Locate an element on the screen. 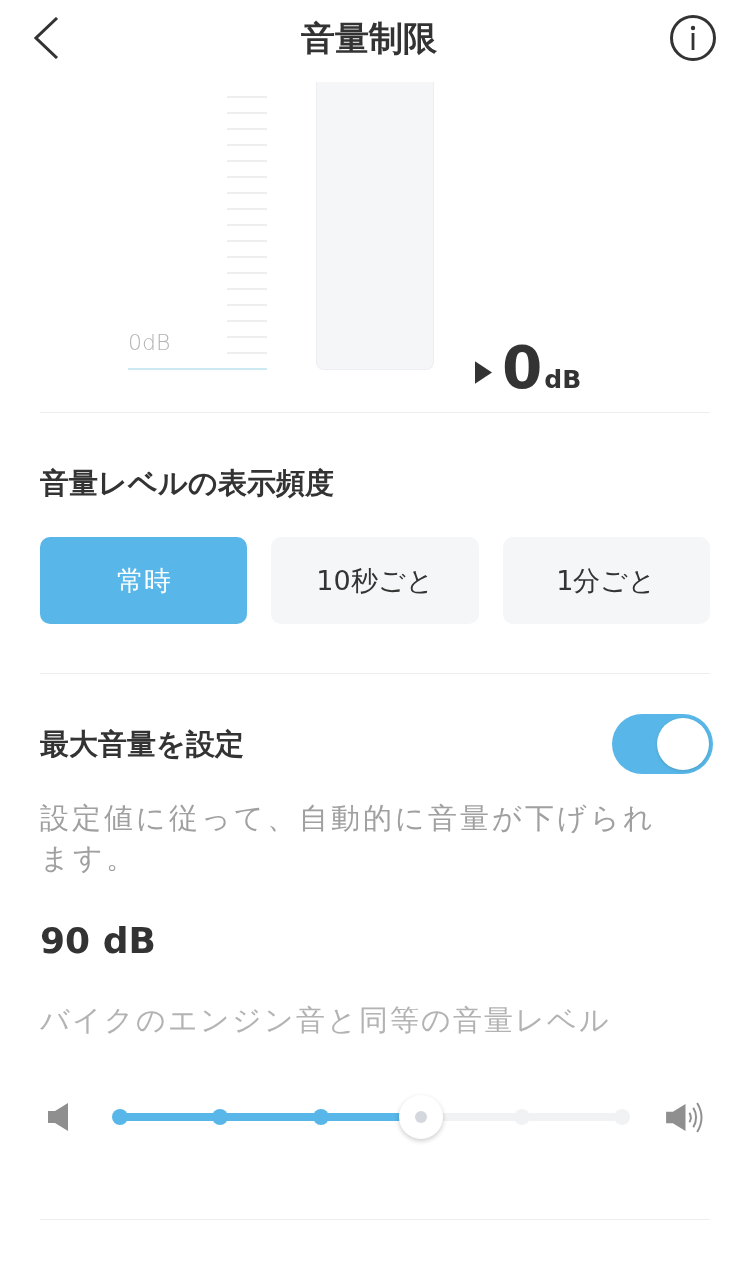  reading-value: 0 is located at coordinates (522, 368).